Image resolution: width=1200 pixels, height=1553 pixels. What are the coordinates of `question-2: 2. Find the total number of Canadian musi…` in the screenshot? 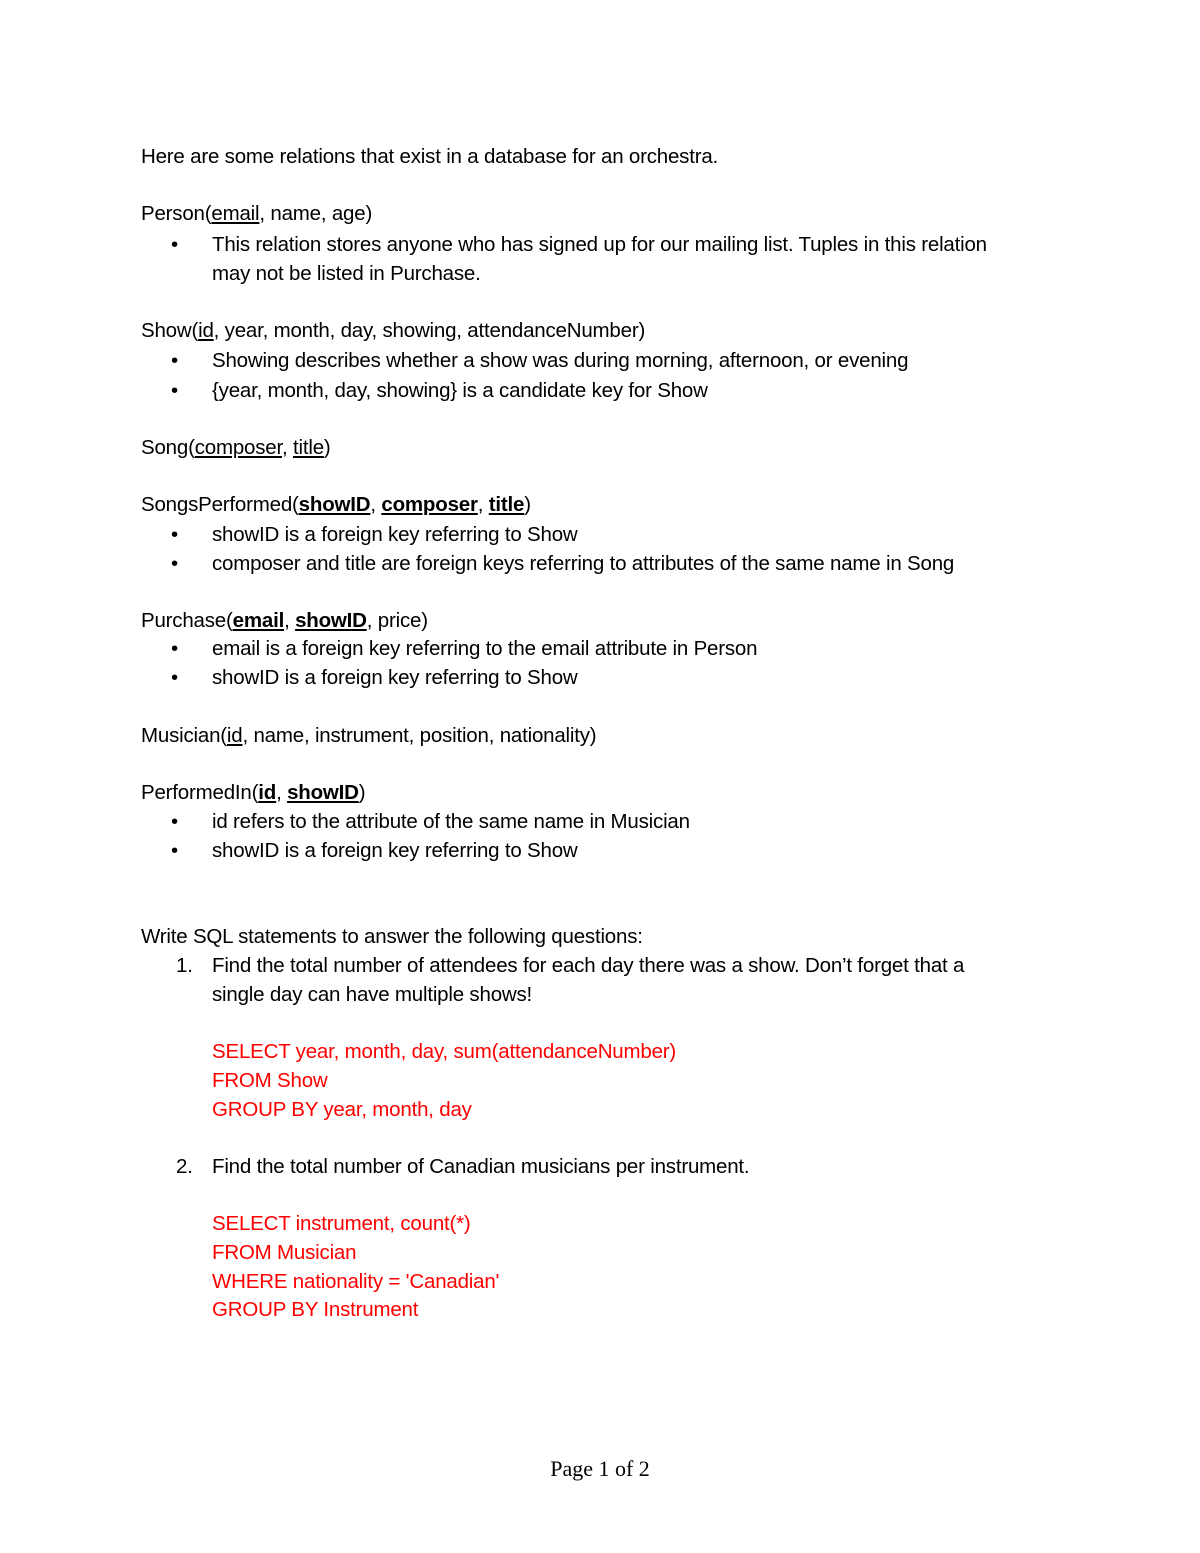 It's located at (463, 1166).